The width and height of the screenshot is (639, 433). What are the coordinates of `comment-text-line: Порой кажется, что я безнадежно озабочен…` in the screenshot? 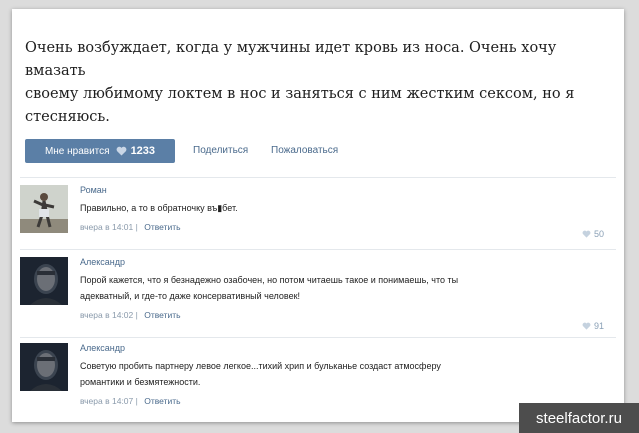 It's located at (269, 280).